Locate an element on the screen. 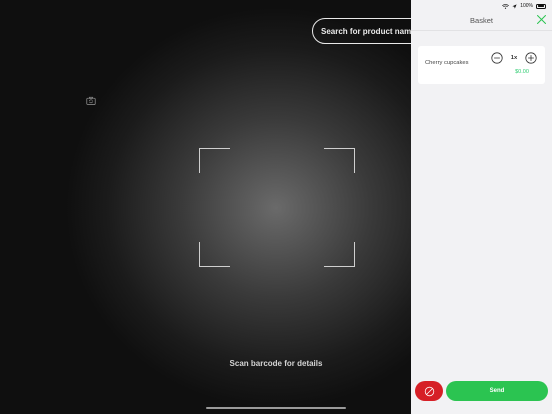 The image size is (552, 414). scan-frame-corner-top-right is located at coordinates (339, 160).